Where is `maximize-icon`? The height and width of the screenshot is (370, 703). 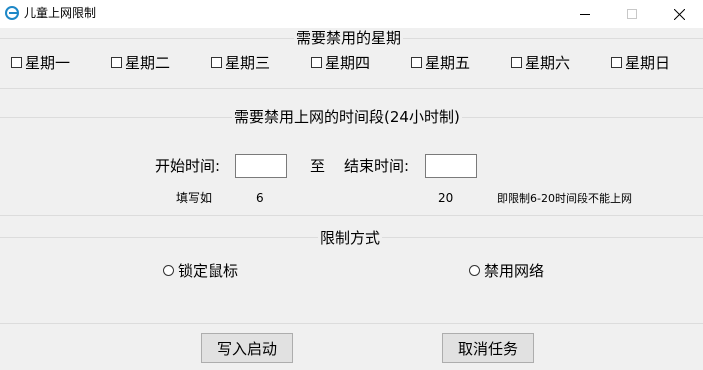
maximize-icon is located at coordinates (632, 14).